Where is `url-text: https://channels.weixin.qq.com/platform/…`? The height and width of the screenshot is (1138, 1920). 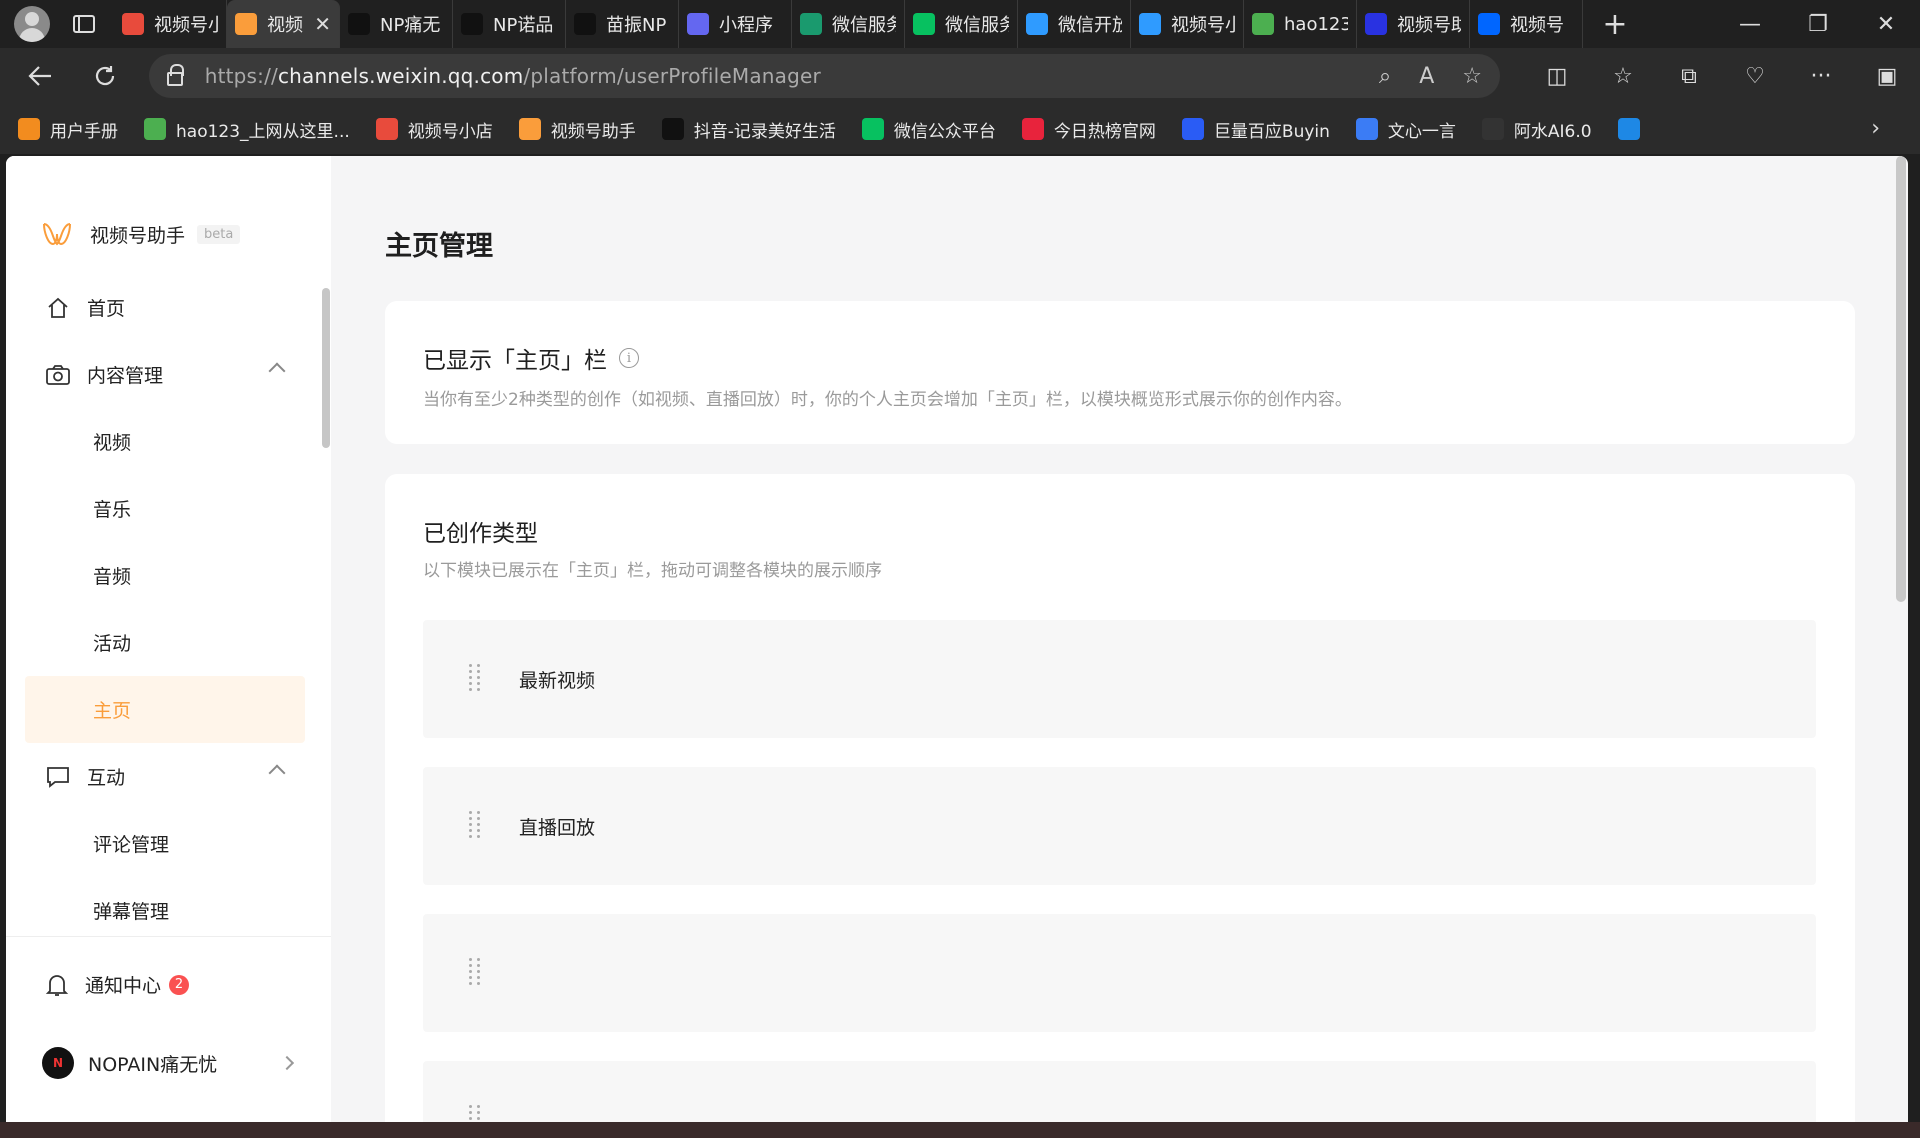
url-text: https://channels.weixin.qq.com/platform/… is located at coordinates (513, 76).